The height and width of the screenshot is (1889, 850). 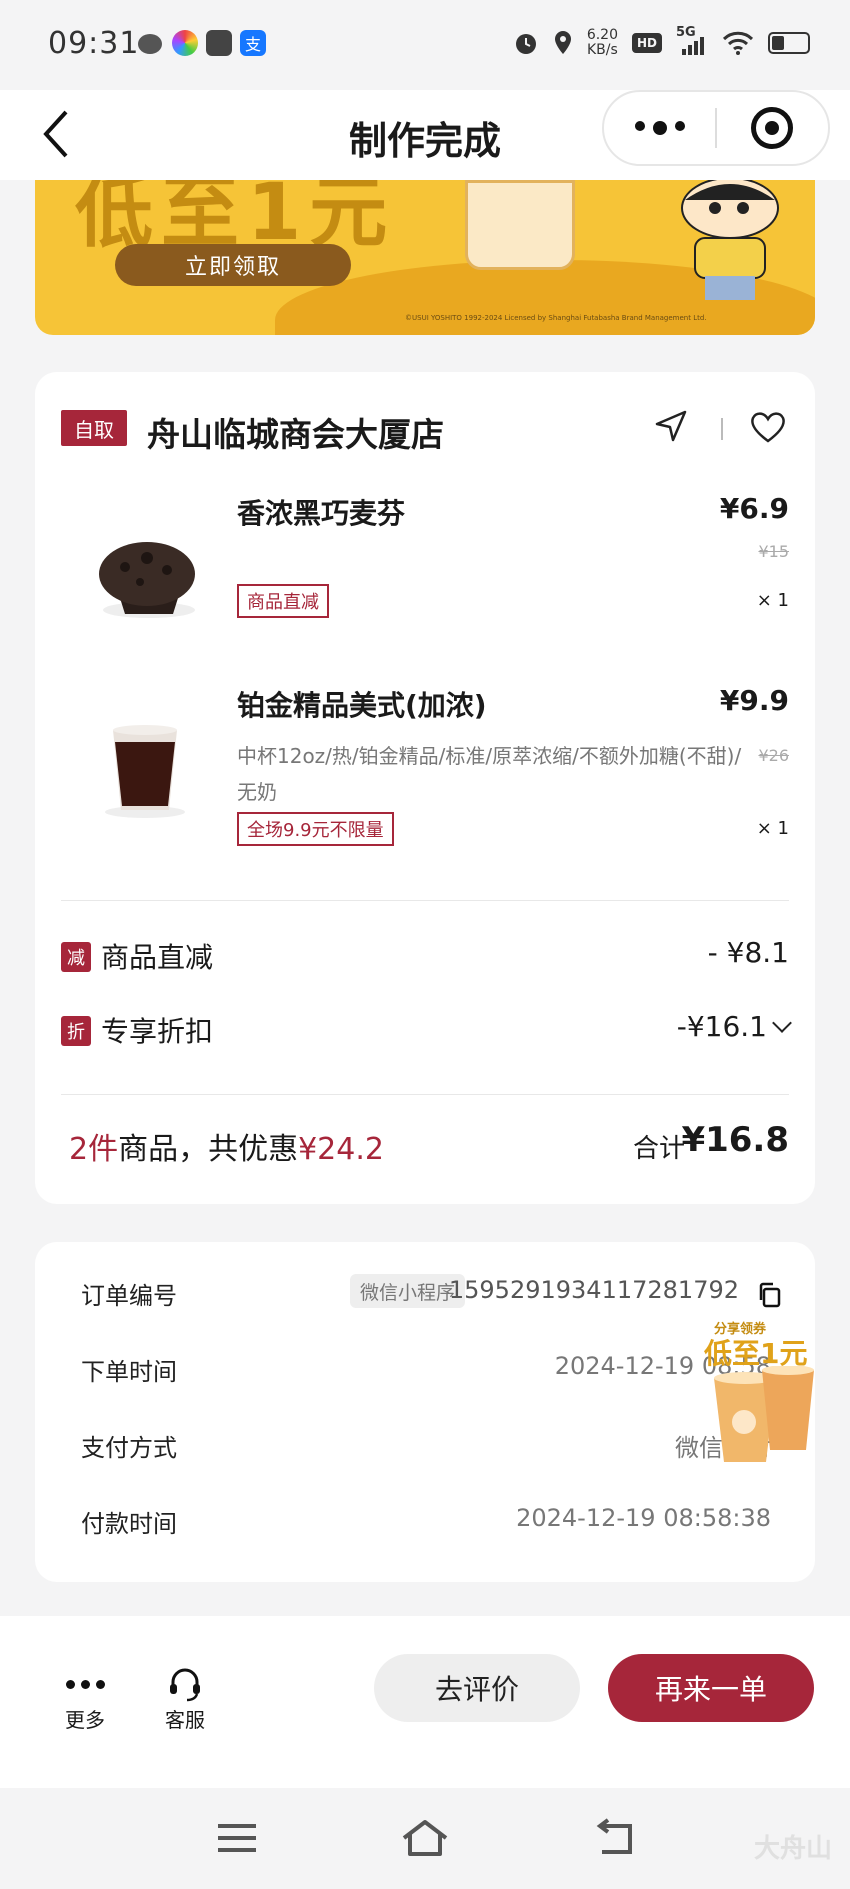 What do you see at coordinates (646, 43) in the screenshot?
I see `hd-icon: HD` at bounding box center [646, 43].